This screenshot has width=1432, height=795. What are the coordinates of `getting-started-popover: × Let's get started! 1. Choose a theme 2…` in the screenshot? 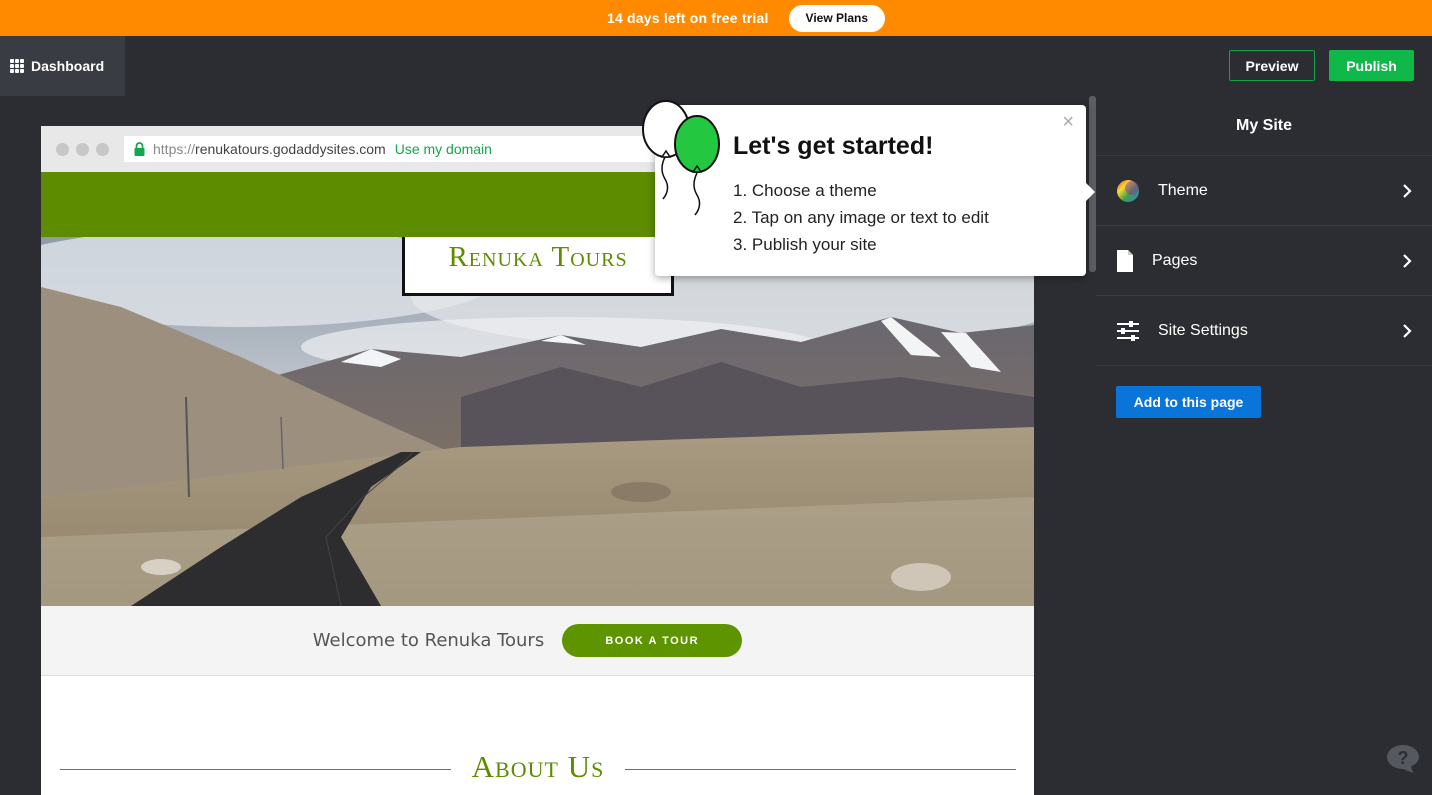 It's located at (868, 188).